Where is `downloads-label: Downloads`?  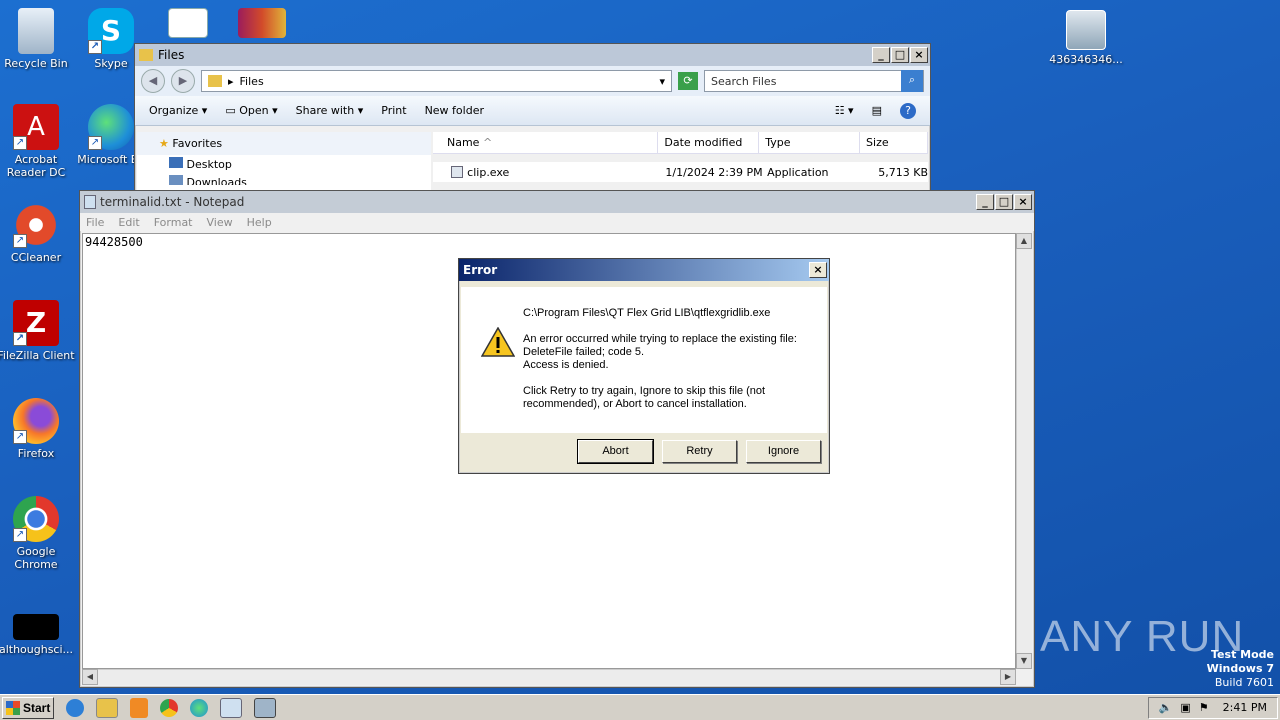
downloads-label: Downloads is located at coordinates (216, 180).